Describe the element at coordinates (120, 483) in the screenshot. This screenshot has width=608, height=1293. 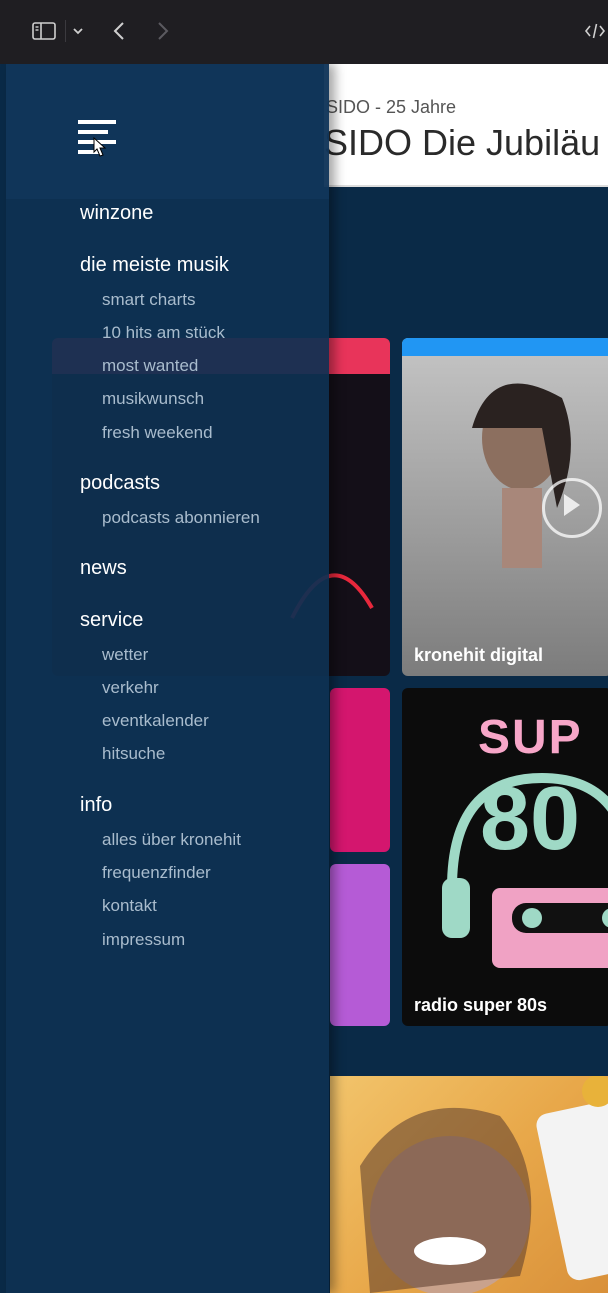
I see `nav-podcasts: podcasts` at that location.